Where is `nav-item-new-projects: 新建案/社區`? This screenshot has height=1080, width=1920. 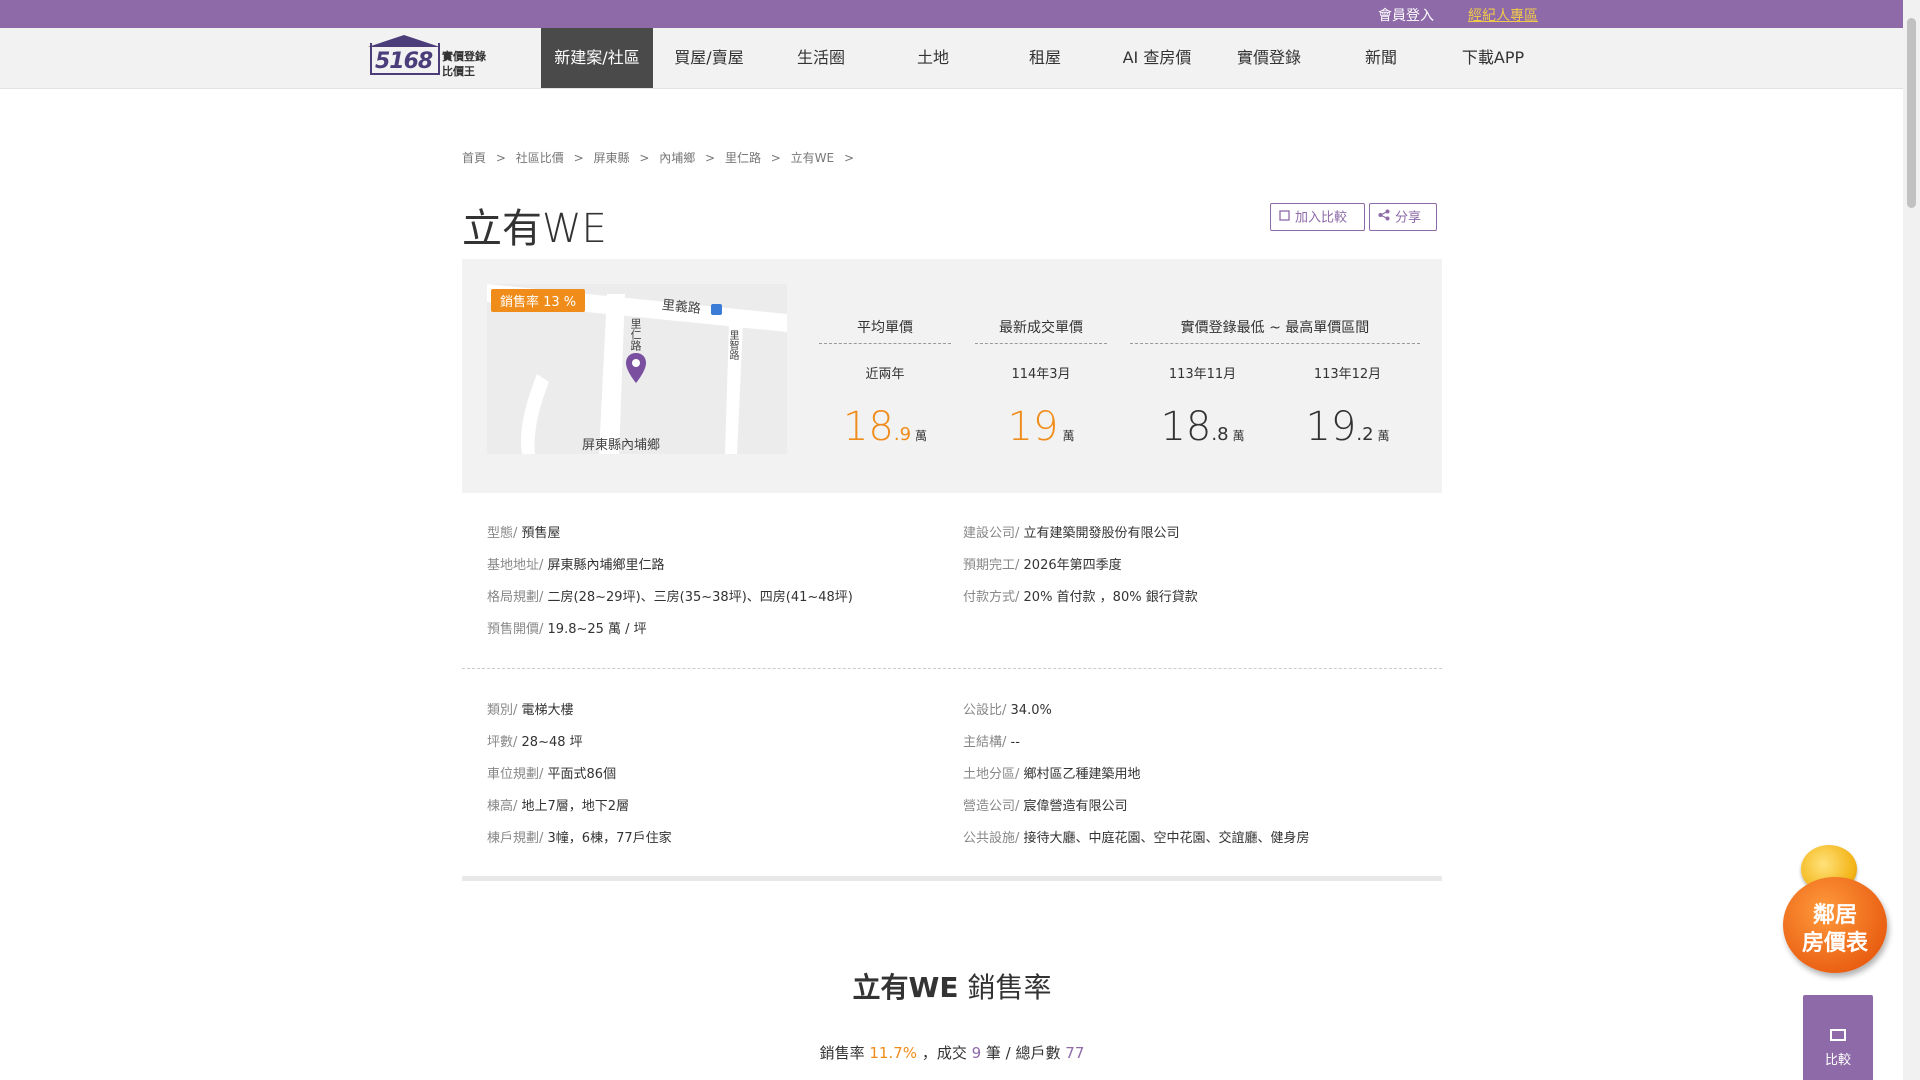 nav-item-new-projects: 新建案/社區 is located at coordinates (597, 58).